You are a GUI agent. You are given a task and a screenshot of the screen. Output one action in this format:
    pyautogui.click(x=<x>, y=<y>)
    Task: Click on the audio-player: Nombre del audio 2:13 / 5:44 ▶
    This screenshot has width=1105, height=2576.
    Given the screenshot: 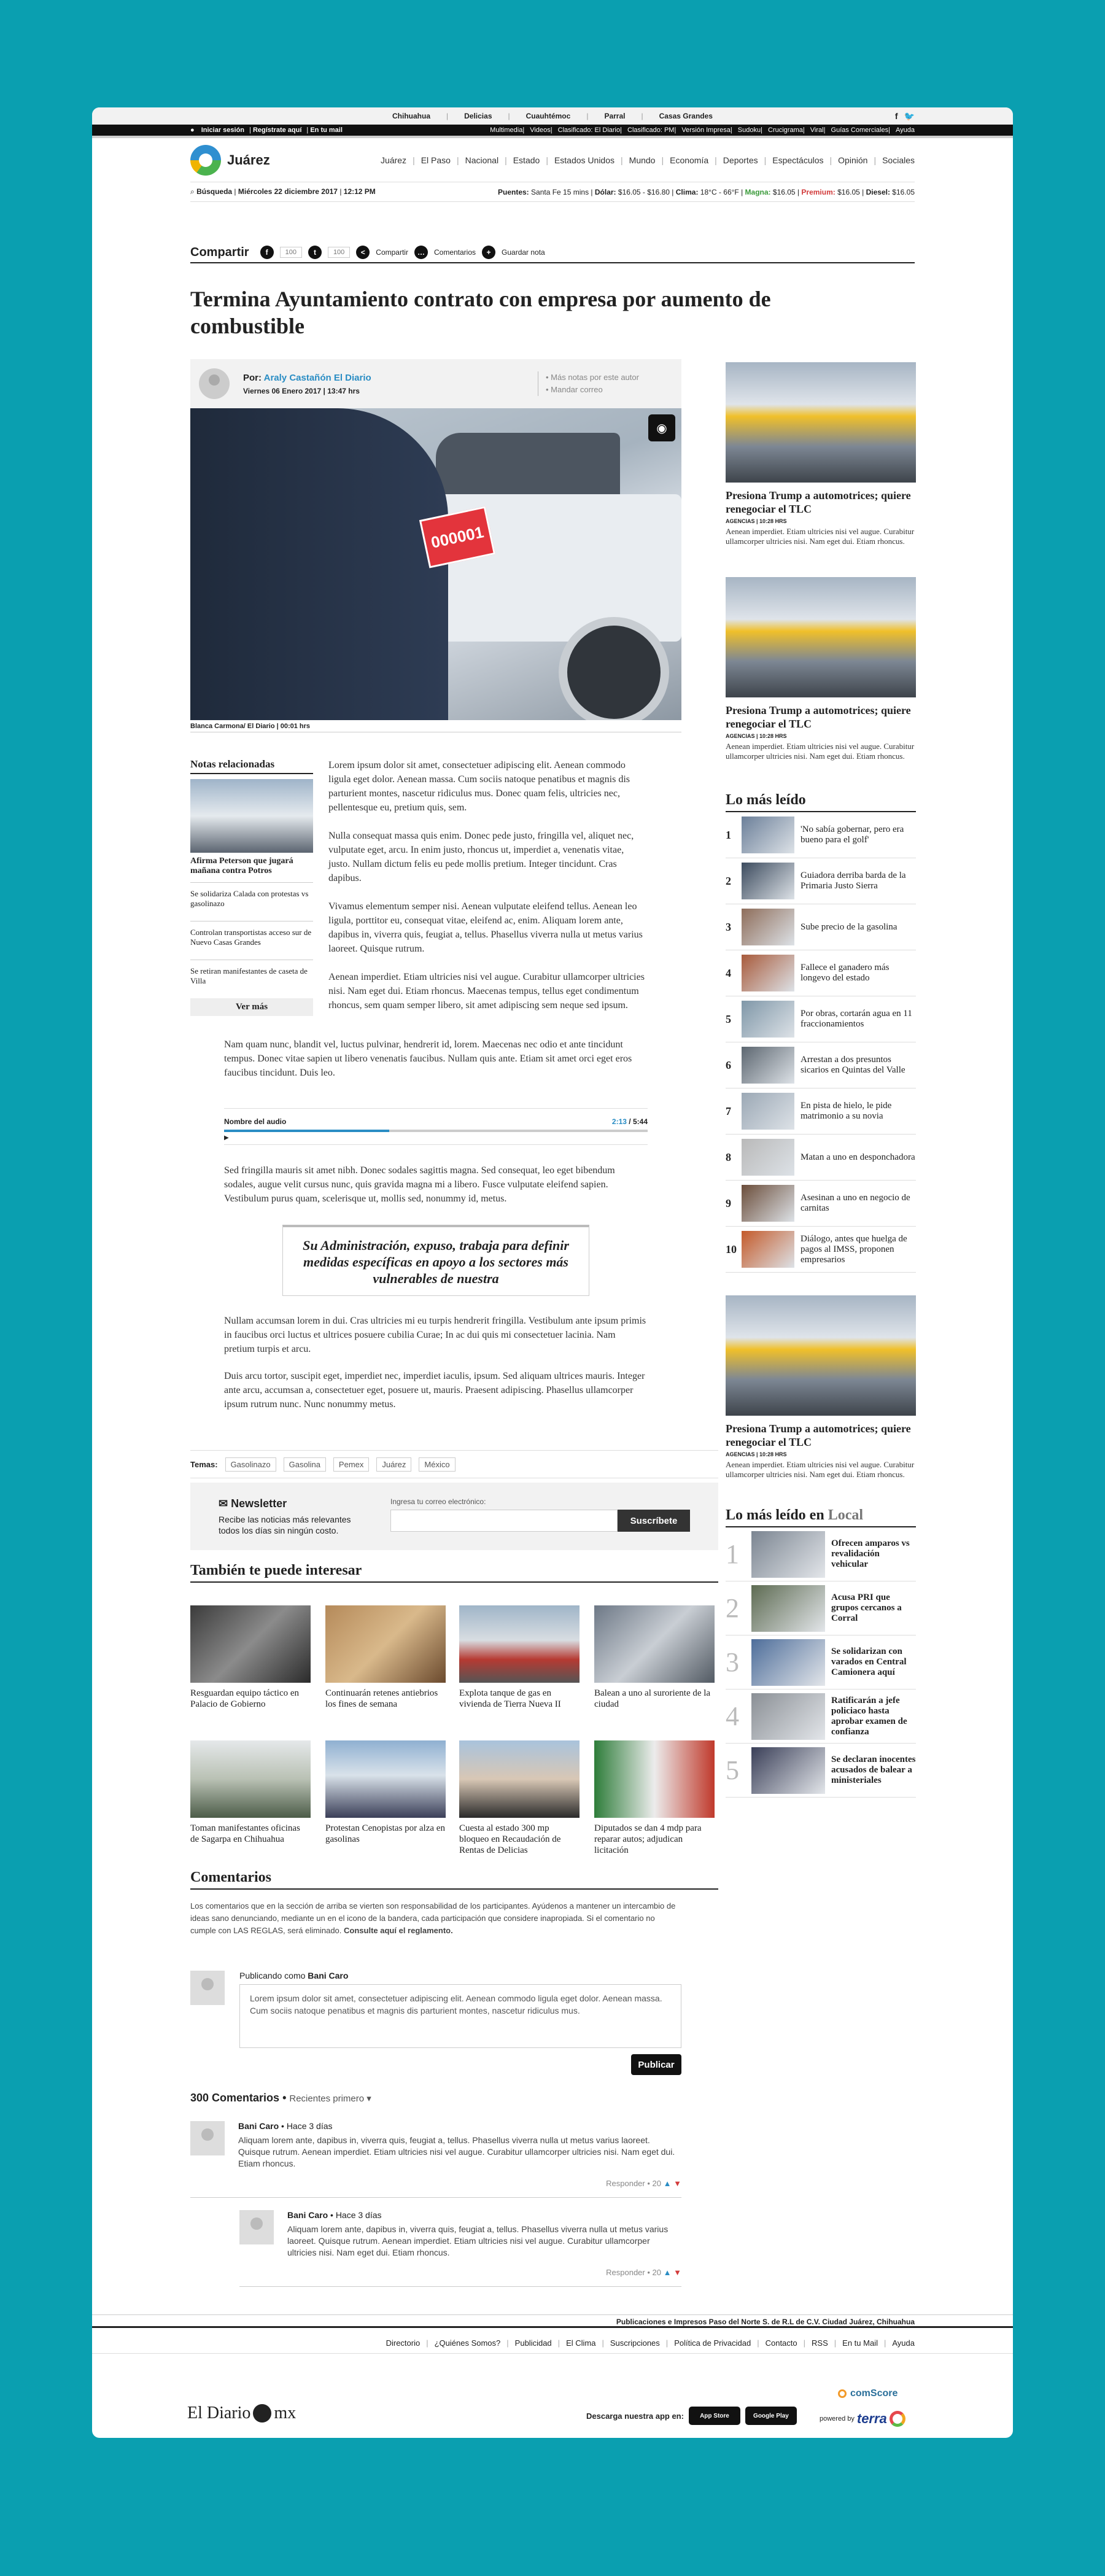 What is the action you would take?
    pyautogui.click(x=436, y=1126)
    